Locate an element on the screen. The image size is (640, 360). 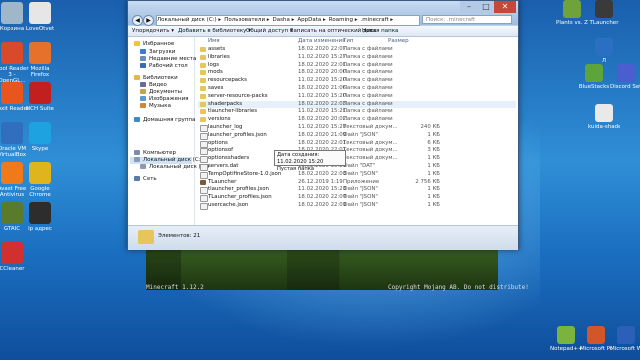
desktop-icon: Google Chrome is located at coordinates (40, 180).